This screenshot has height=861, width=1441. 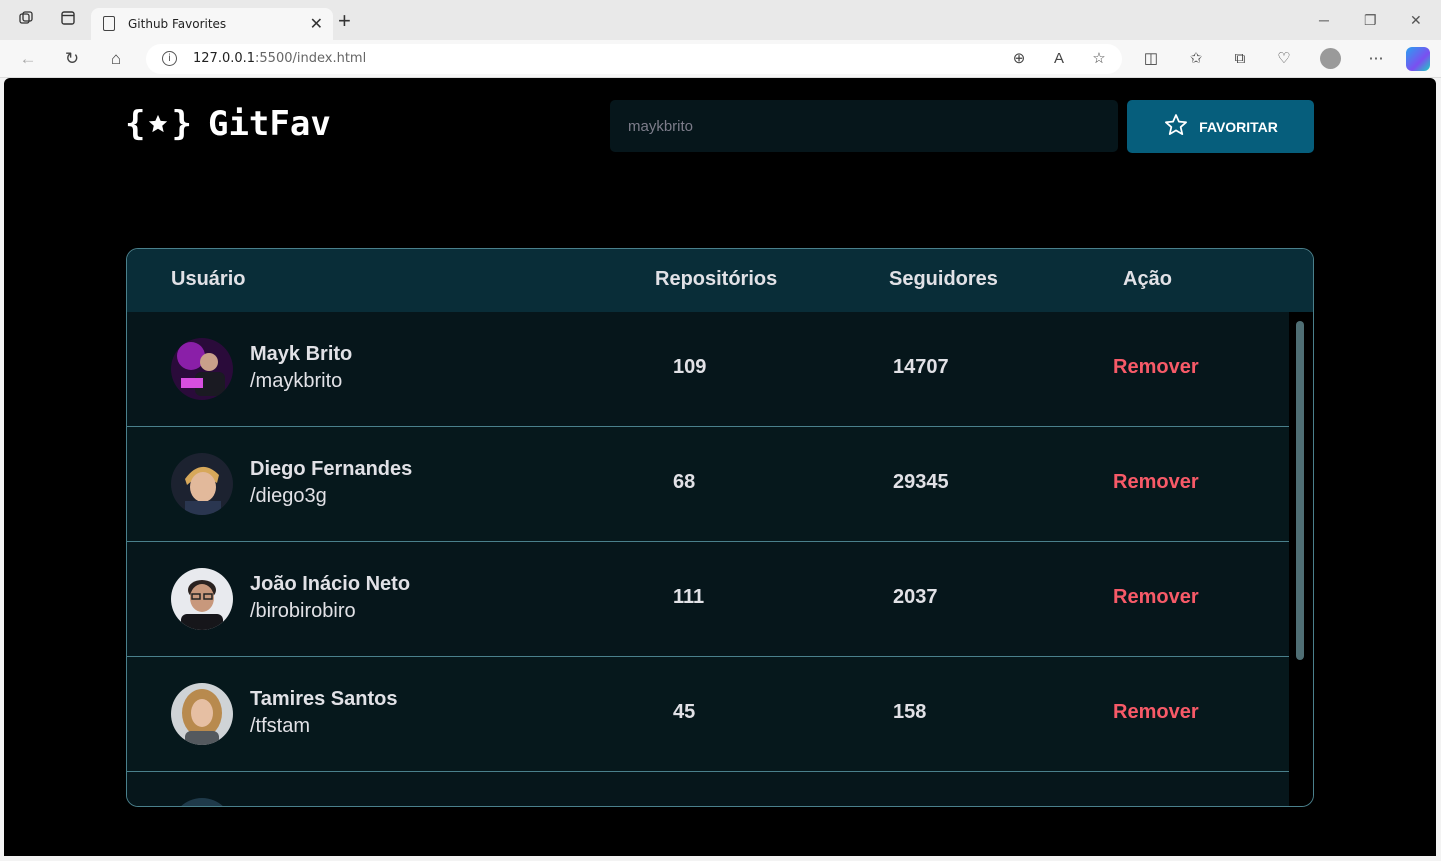 What do you see at coordinates (634, 59) in the screenshot?
I see `address-bar: i 127.0.0.1:5500/index.html` at bounding box center [634, 59].